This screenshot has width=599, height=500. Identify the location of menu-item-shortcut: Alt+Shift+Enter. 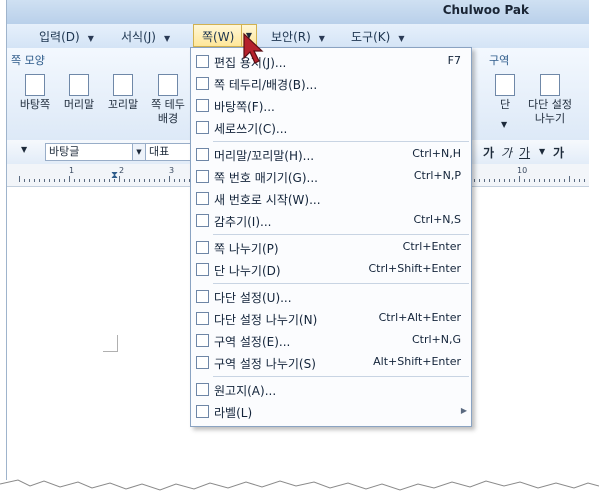
(417, 361).